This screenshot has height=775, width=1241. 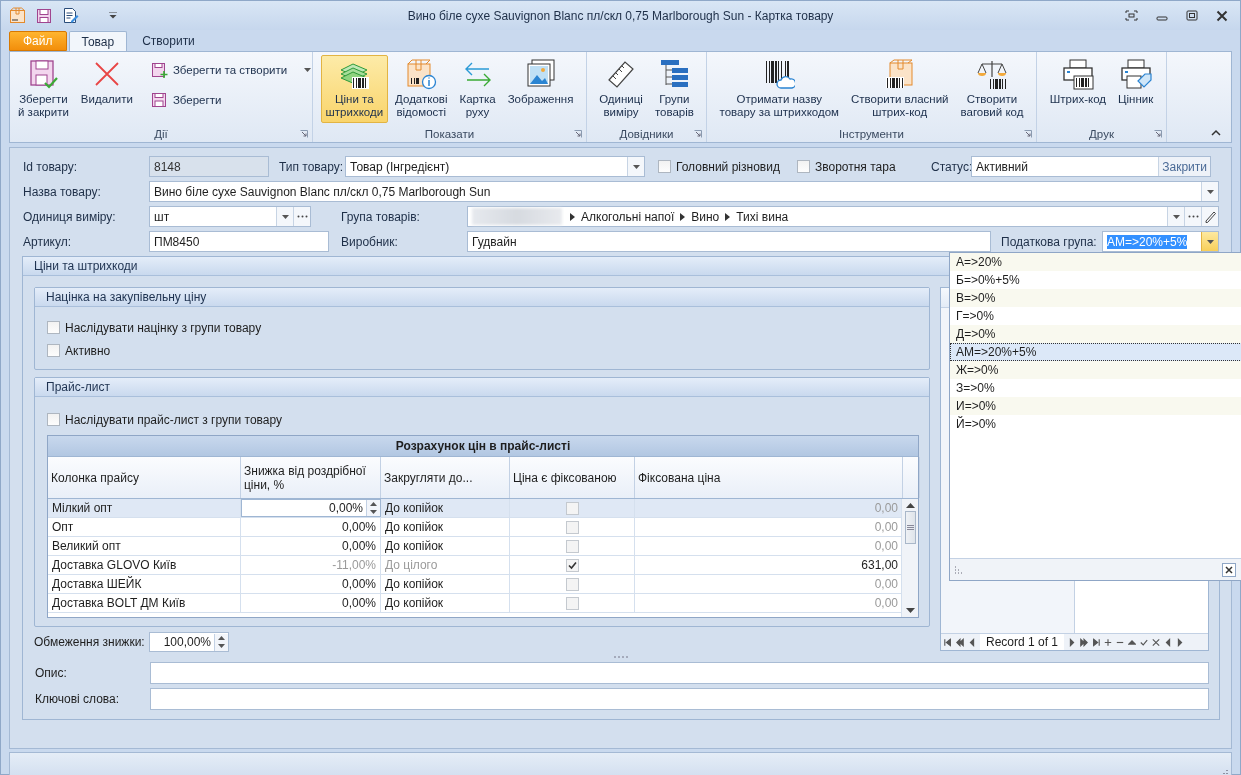 I want to click on ribbon-button: Зберегти та створити, so click(x=231, y=70).